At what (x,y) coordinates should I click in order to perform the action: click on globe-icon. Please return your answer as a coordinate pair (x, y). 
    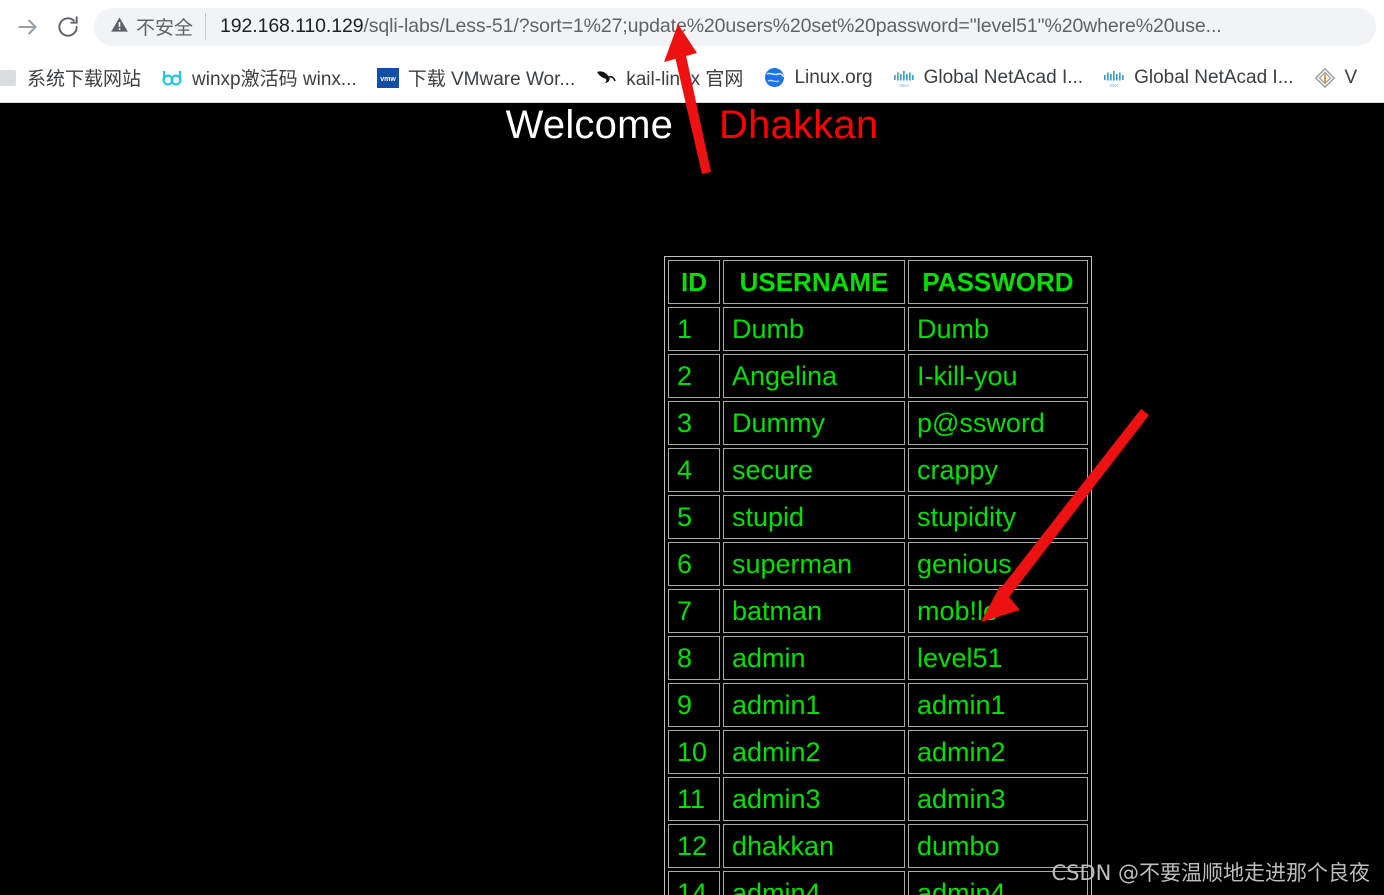
    Looking at the image, I should click on (774, 78).